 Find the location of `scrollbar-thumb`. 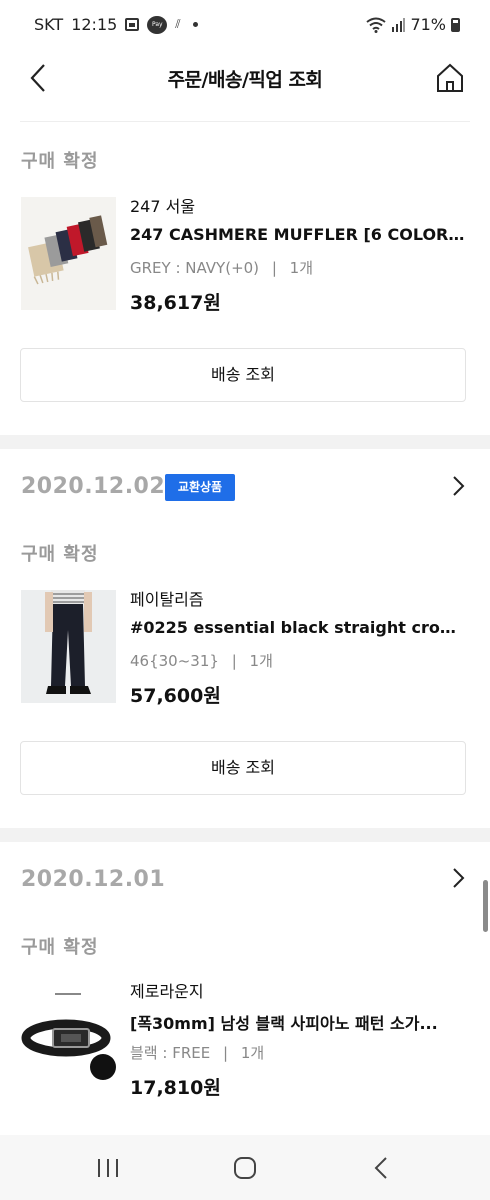

scrollbar-thumb is located at coordinates (485, 906).